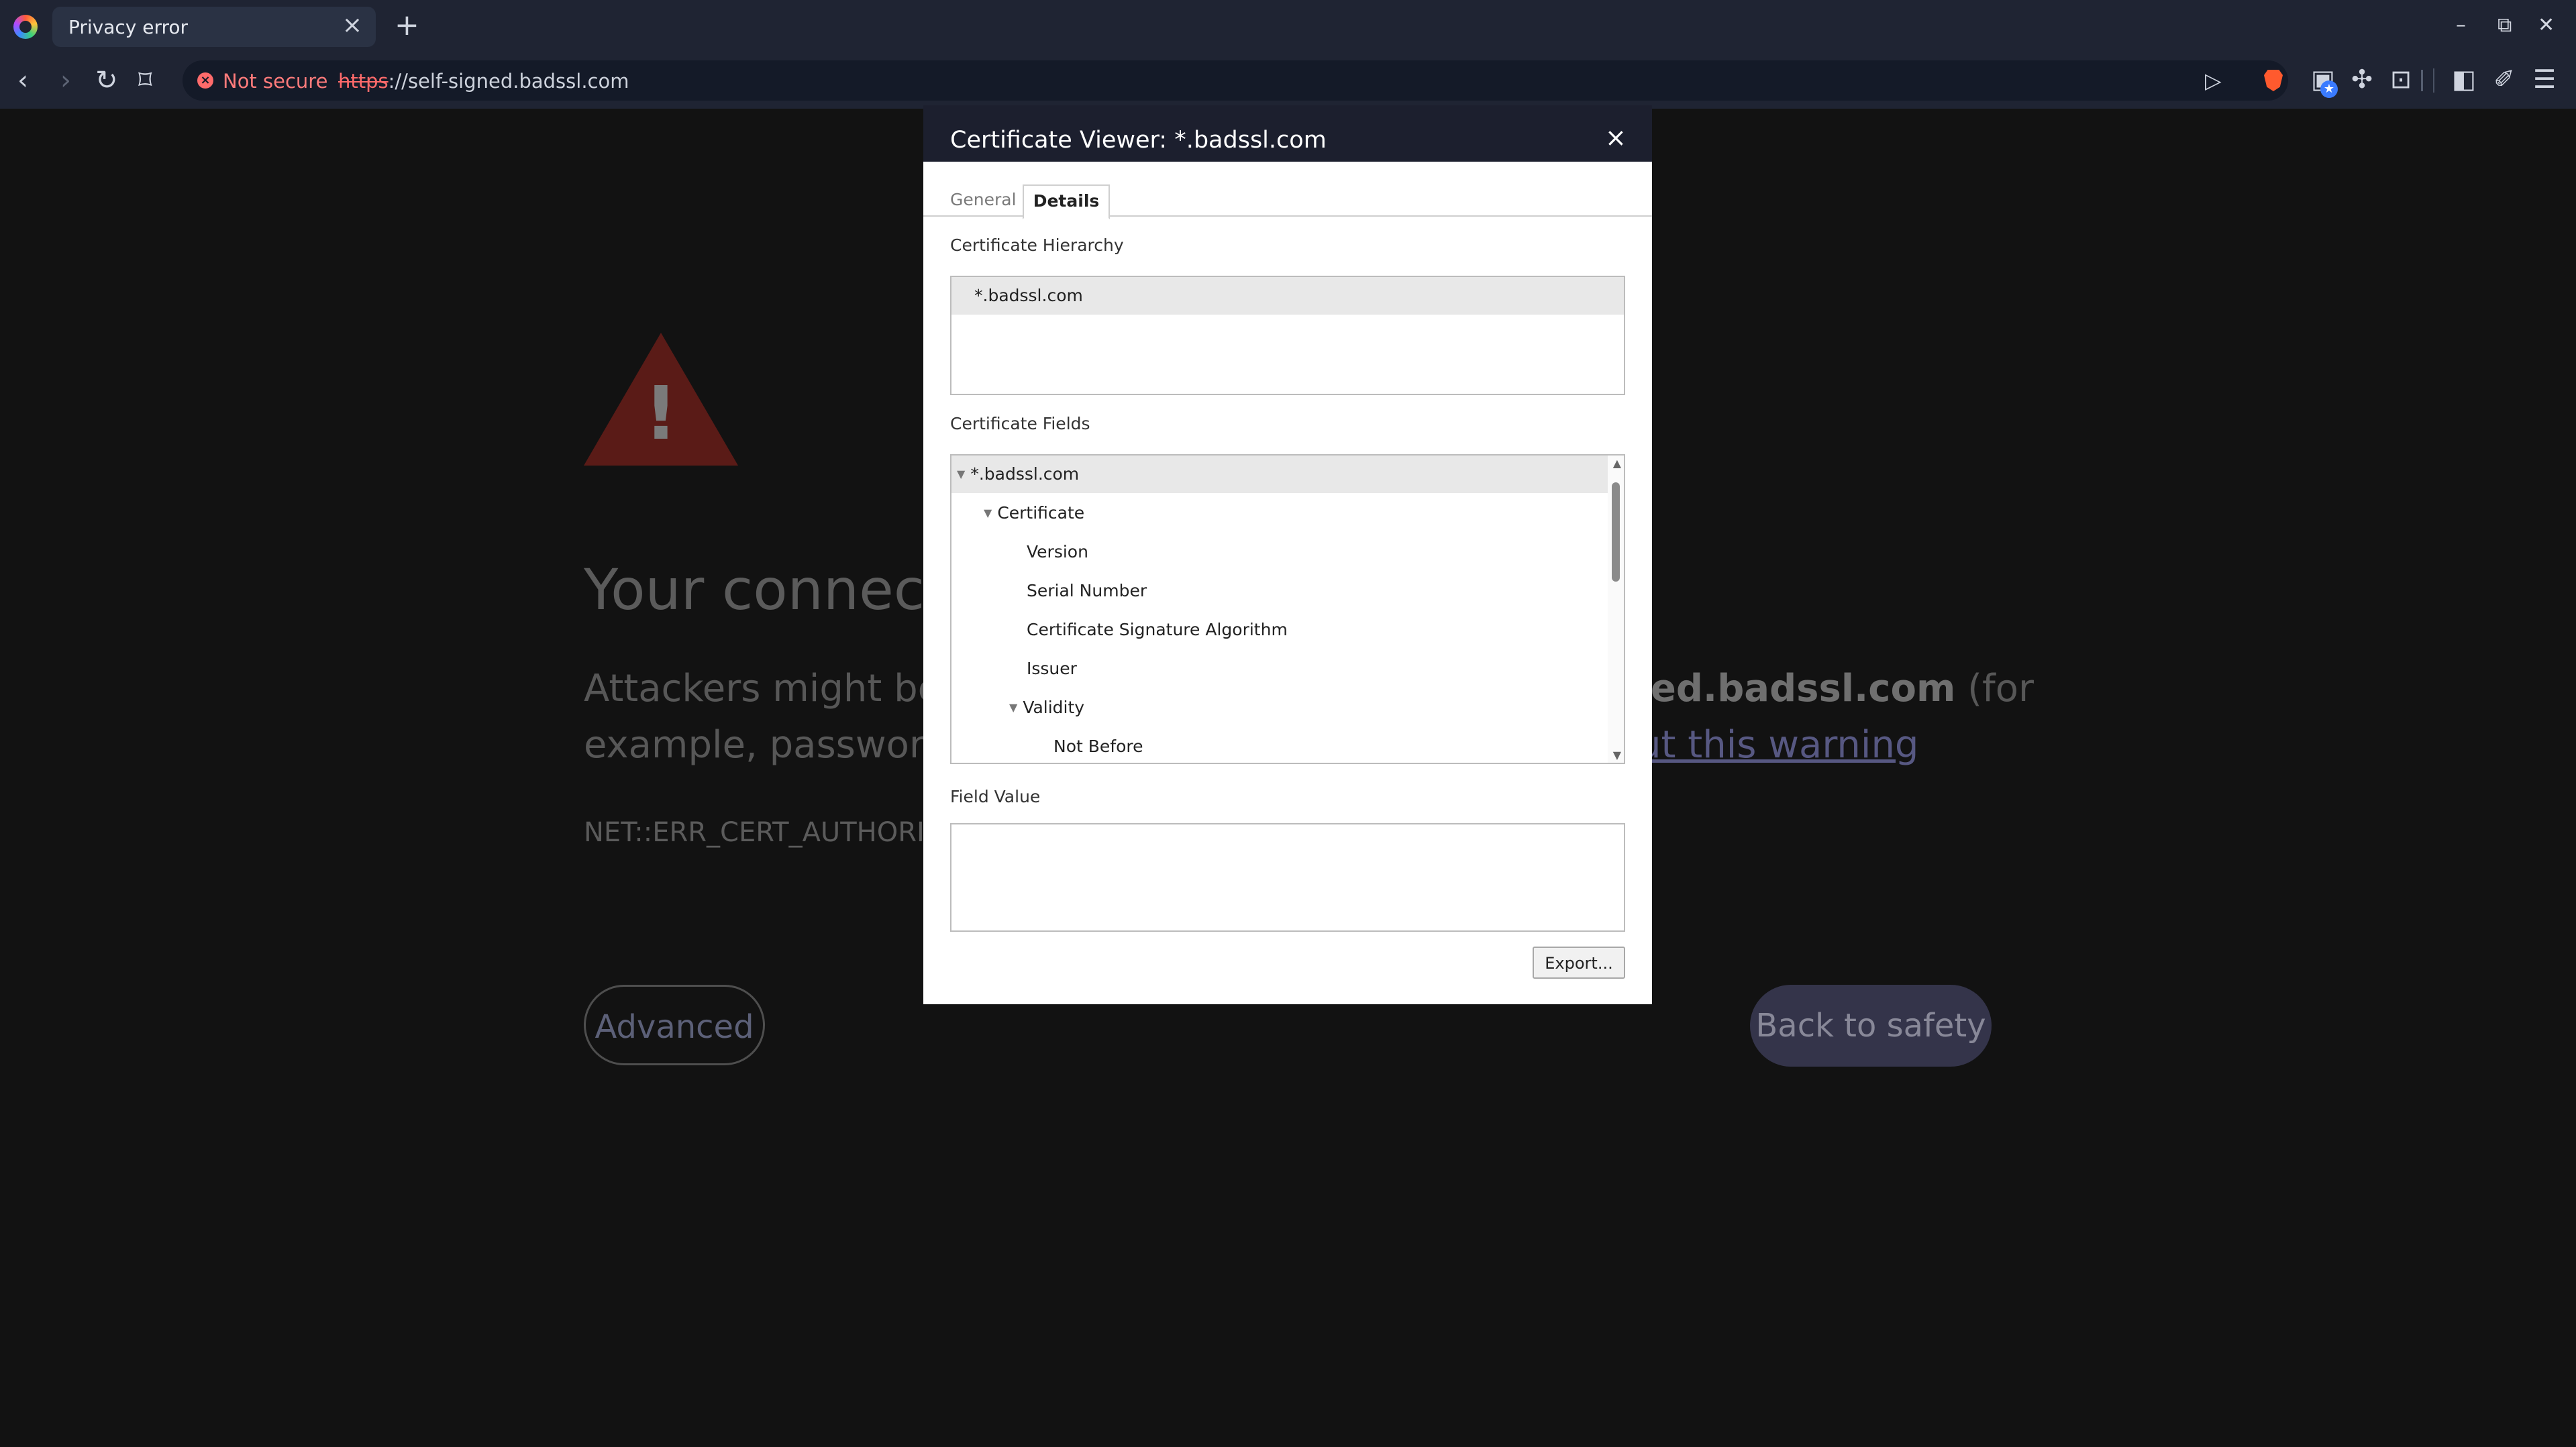 Image resolution: width=2576 pixels, height=1447 pixels. I want to click on tab-general: General, so click(983, 200).